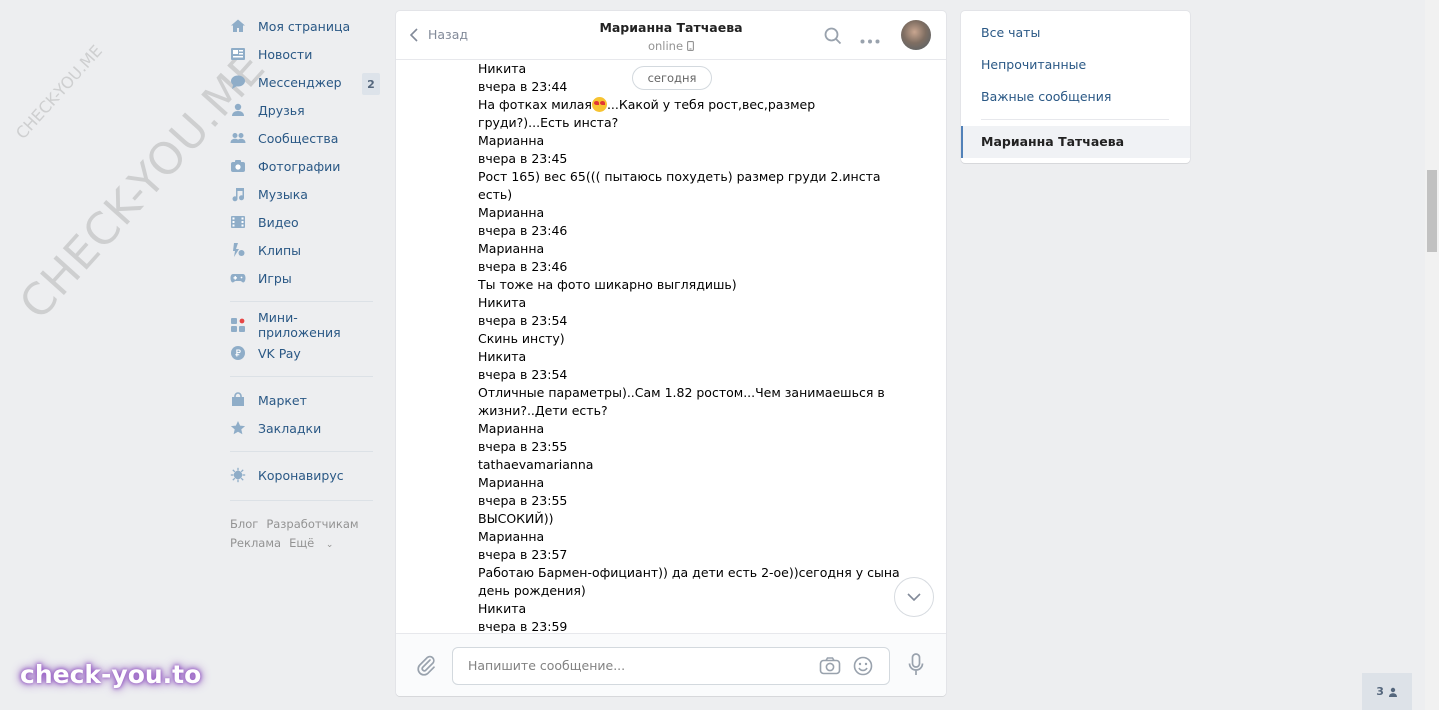 The height and width of the screenshot is (710, 1439). Describe the element at coordinates (523, 86) in the screenshot. I see `message-time: вчера в 23:44` at that location.